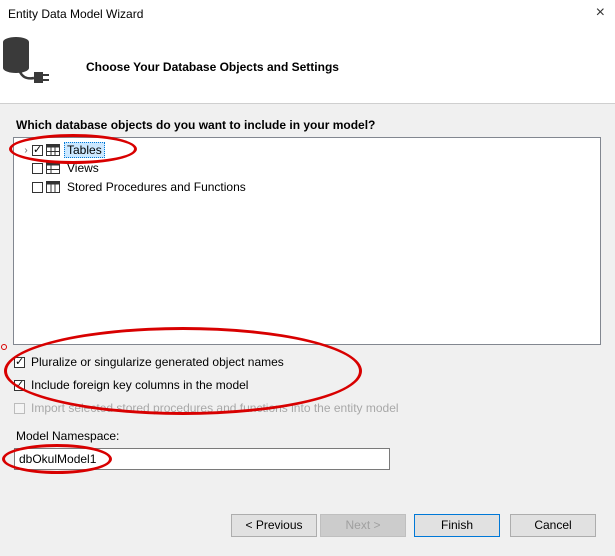 The height and width of the screenshot is (556, 615). I want to click on database-plug-icon, so click(26, 60).